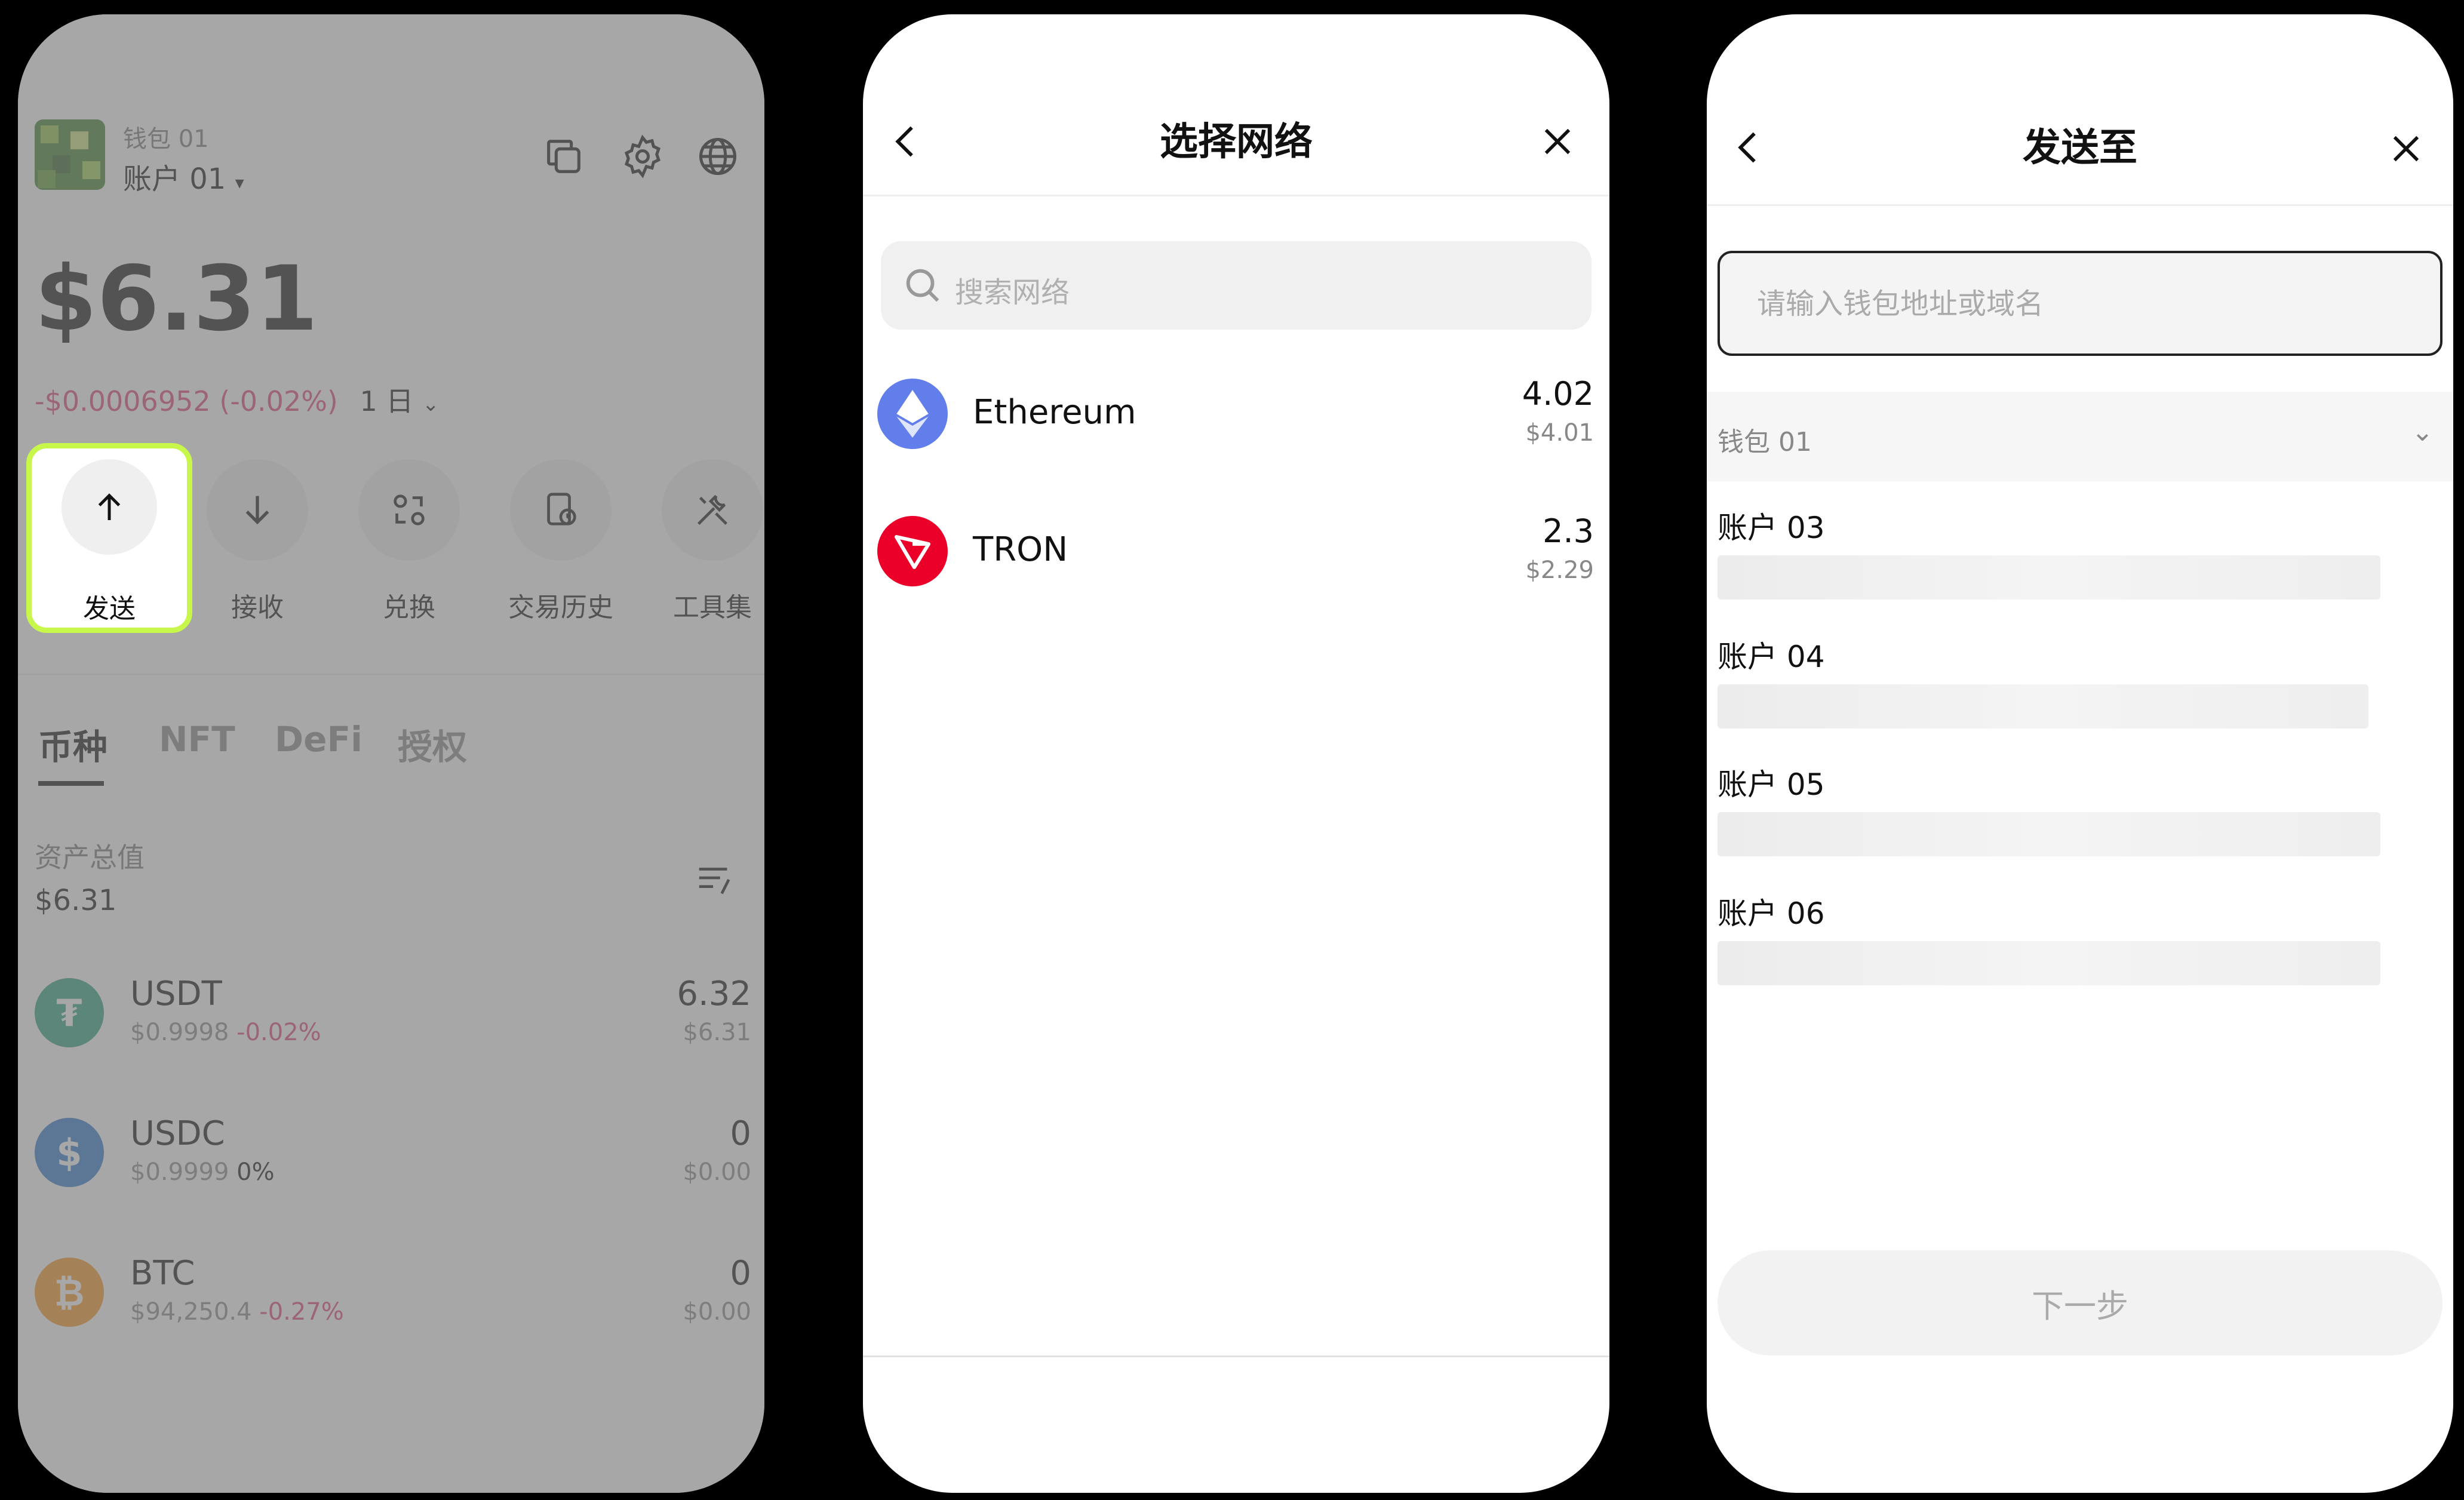  What do you see at coordinates (1771, 913) in the screenshot?
I see `account-name: 账户 06` at bounding box center [1771, 913].